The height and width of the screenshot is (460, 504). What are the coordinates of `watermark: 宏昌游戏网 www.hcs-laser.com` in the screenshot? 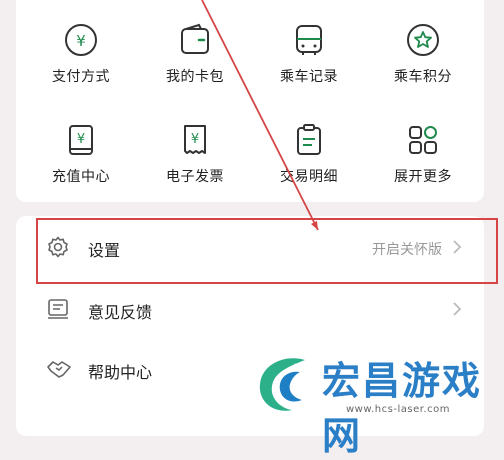 It's located at (377, 404).